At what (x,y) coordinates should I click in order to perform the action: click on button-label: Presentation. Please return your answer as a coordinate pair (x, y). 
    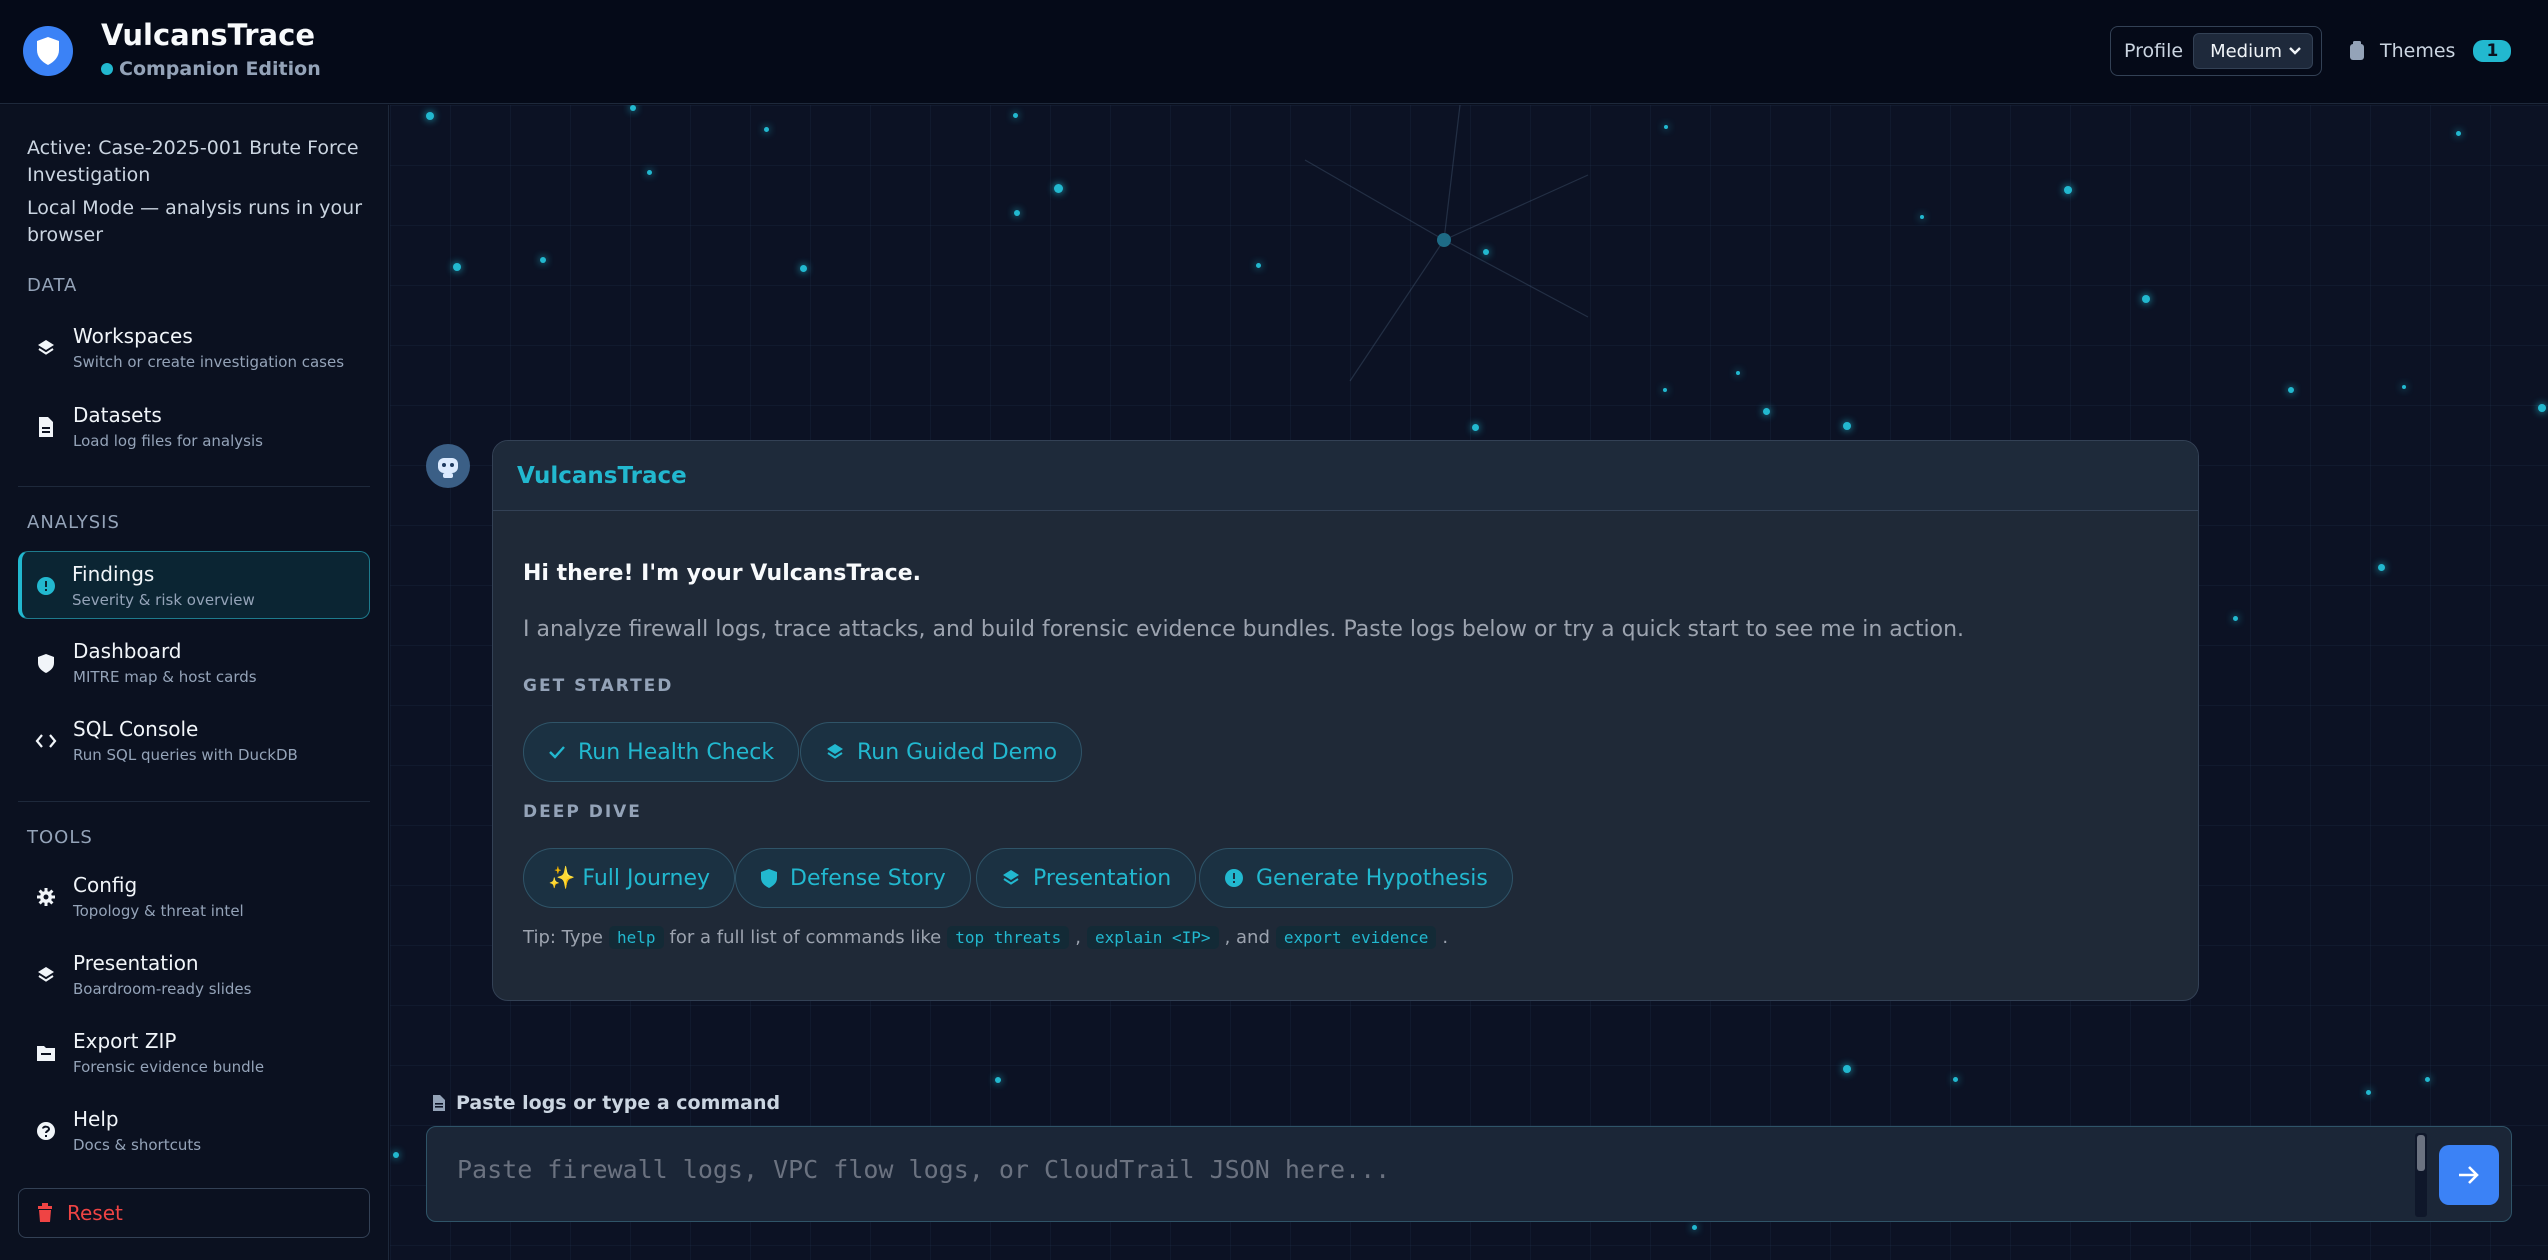
    Looking at the image, I should click on (1102, 878).